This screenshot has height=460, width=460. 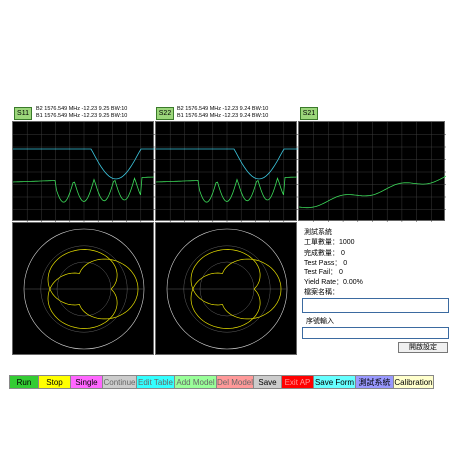 What do you see at coordinates (24, 382) in the screenshot?
I see `toolbar-button-0: Run` at bounding box center [24, 382].